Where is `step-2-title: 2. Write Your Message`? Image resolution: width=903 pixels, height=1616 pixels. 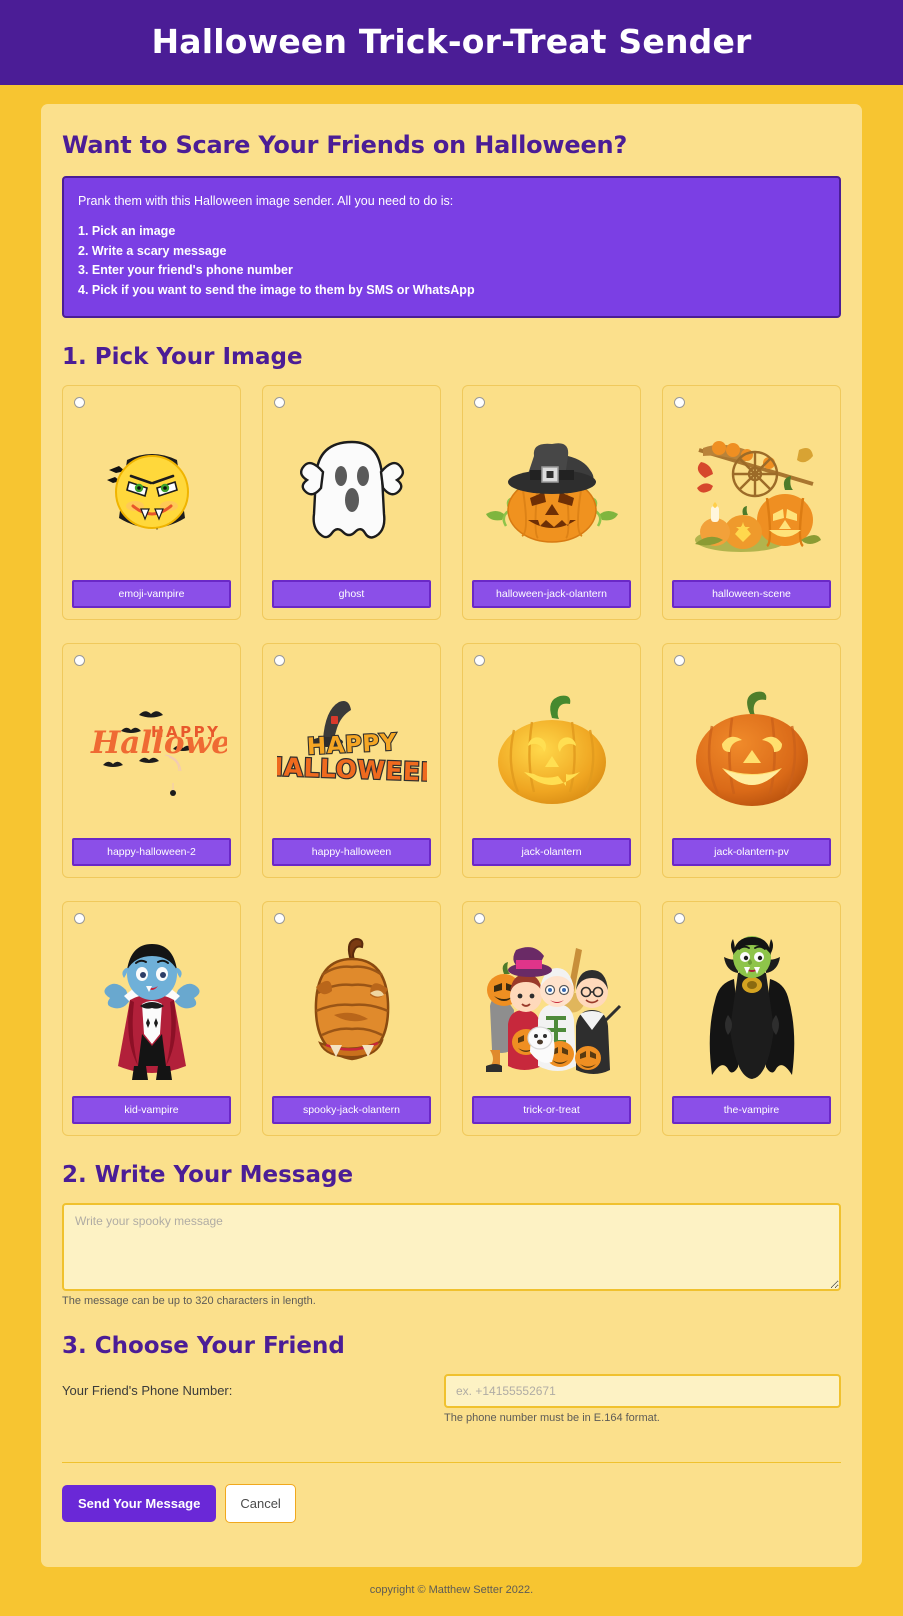 step-2-title: 2. Write Your Message is located at coordinates (208, 1174).